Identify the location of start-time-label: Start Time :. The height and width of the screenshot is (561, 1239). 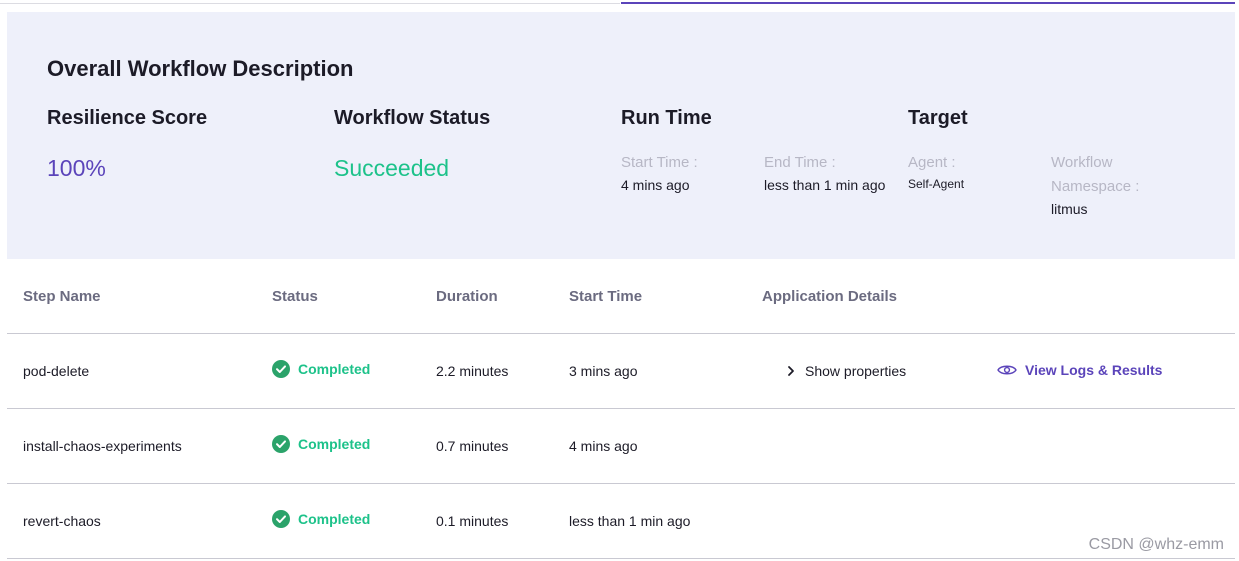
(659, 162).